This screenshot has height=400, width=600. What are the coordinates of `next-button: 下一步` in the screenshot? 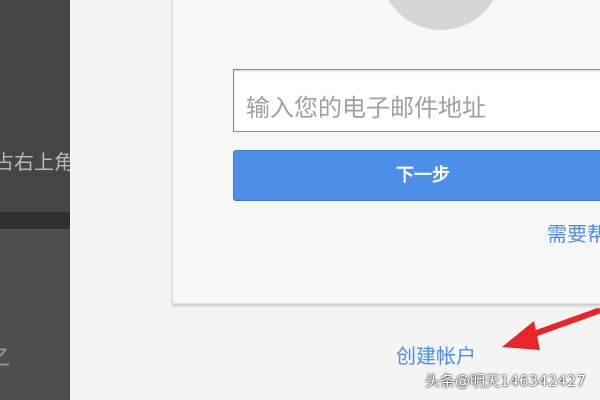 It's located at (416, 175).